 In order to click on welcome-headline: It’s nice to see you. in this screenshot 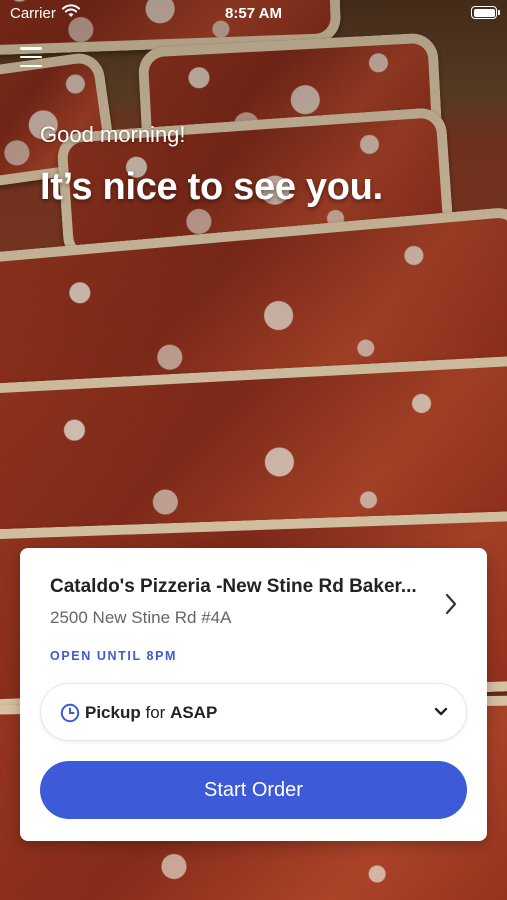, I will do `click(211, 187)`.